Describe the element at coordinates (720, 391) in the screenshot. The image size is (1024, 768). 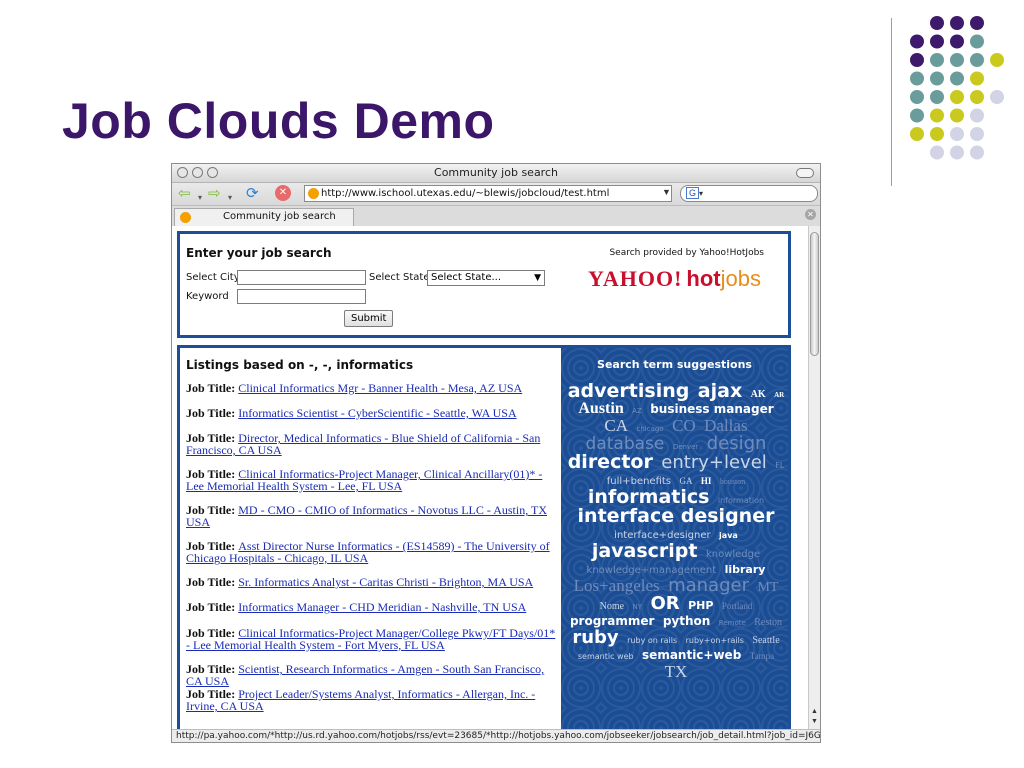
I see `cloud-term: ajax` at that location.